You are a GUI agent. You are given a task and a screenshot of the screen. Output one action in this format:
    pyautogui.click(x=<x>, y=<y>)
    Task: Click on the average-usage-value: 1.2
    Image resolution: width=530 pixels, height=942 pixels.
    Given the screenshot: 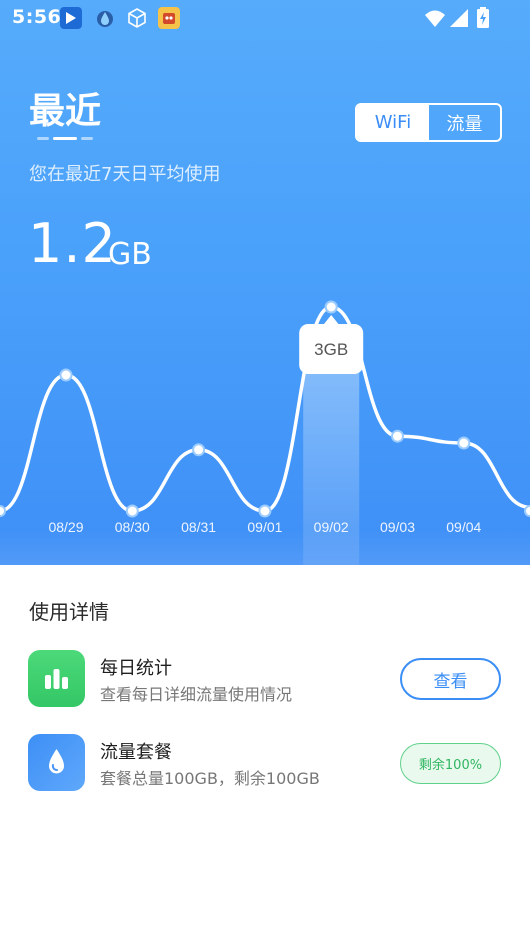 What is the action you would take?
    pyautogui.click(x=72, y=243)
    